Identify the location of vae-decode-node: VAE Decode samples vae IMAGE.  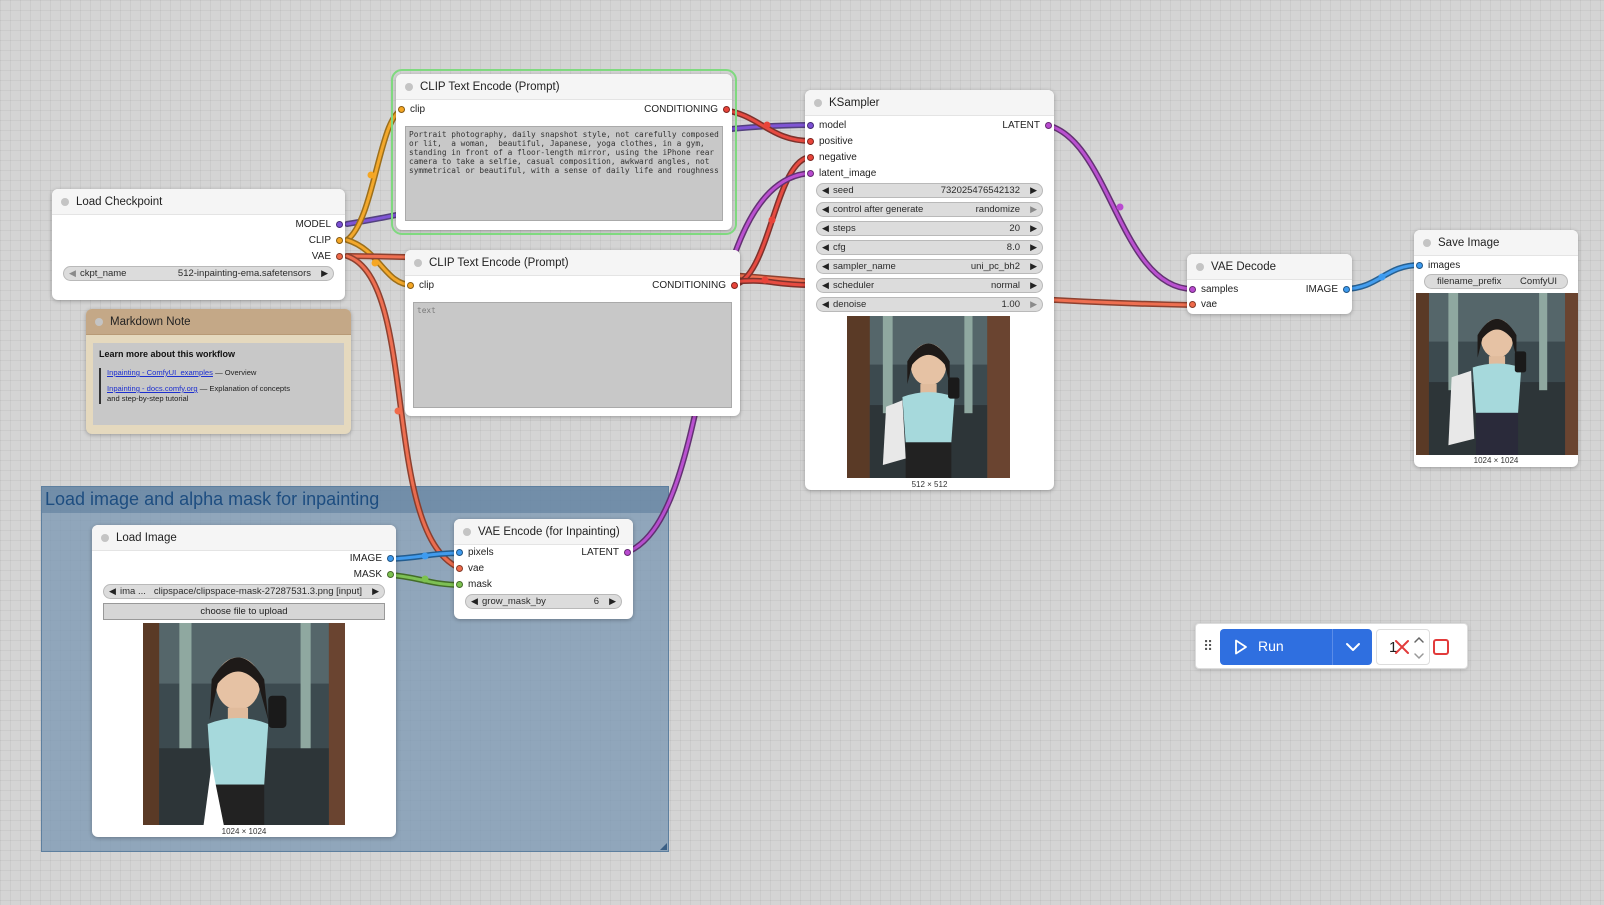
(1269, 284).